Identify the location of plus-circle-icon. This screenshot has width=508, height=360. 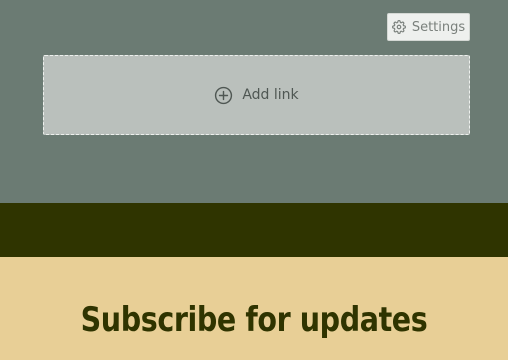
(223, 95).